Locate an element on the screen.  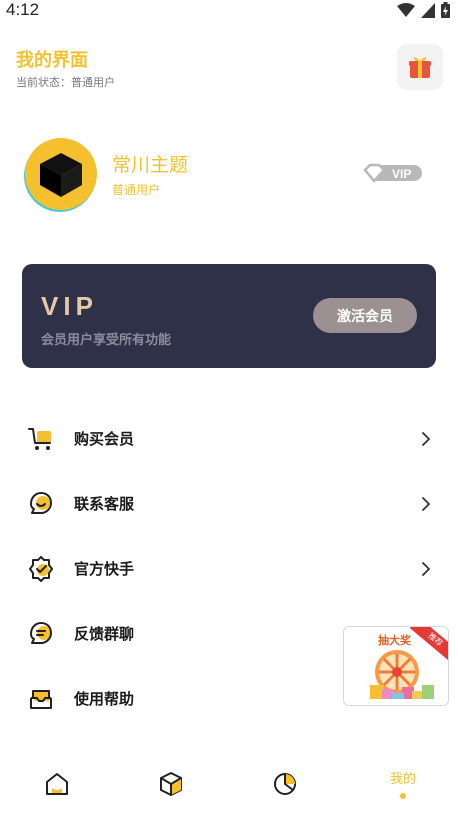
vip-badge-text: VIP is located at coordinates (401, 174).